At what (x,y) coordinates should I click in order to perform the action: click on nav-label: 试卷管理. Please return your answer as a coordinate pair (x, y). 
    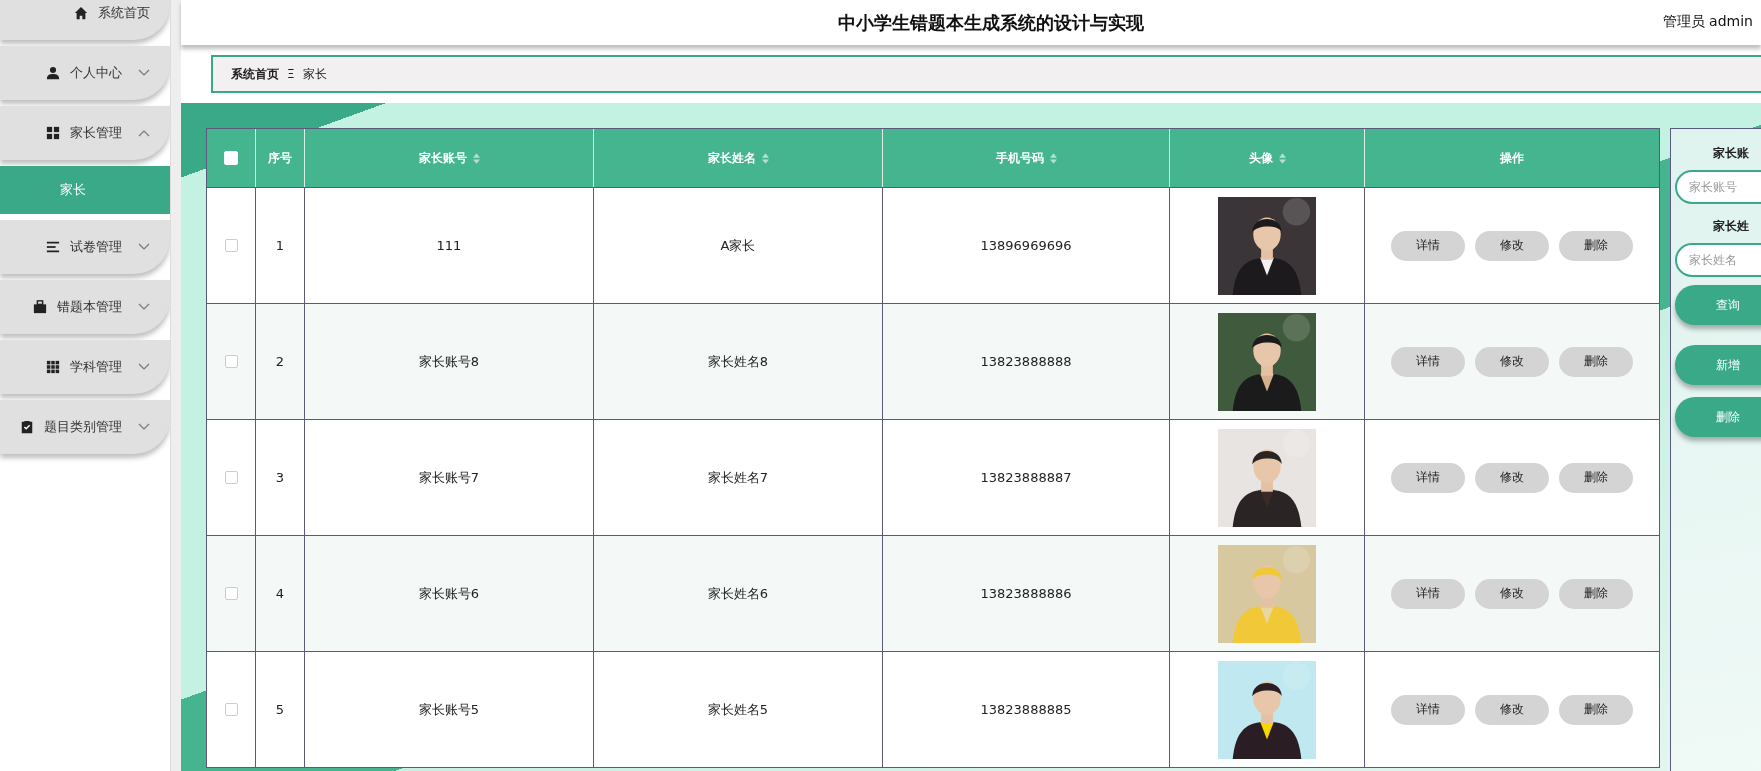
    Looking at the image, I should click on (96, 247).